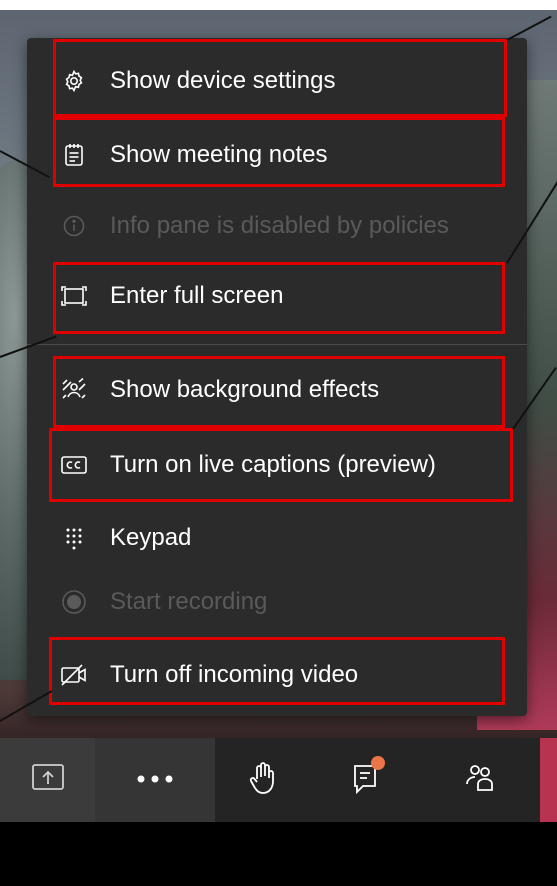 This screenshot has height=886, width=557. I want to click on raise-hand-button, so click(263, 780).